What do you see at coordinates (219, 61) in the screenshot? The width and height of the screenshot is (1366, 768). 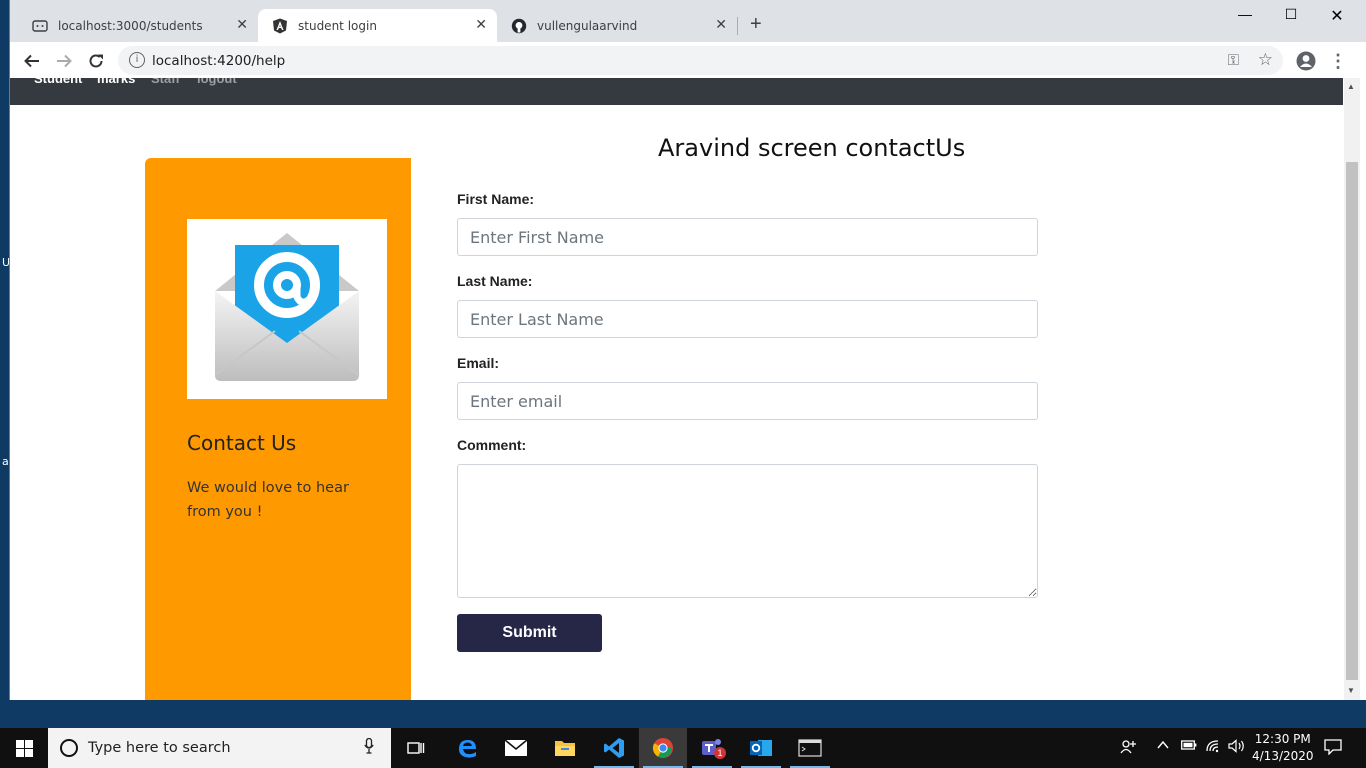 I see `address-url: localhost:4200/help` at bounding box center [219, 61].